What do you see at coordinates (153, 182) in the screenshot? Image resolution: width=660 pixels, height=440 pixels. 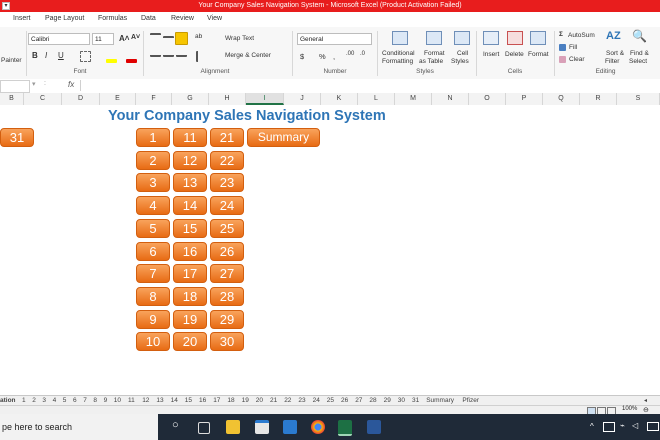 I see `day-button-3: 3` at bounding box center [153, 182].